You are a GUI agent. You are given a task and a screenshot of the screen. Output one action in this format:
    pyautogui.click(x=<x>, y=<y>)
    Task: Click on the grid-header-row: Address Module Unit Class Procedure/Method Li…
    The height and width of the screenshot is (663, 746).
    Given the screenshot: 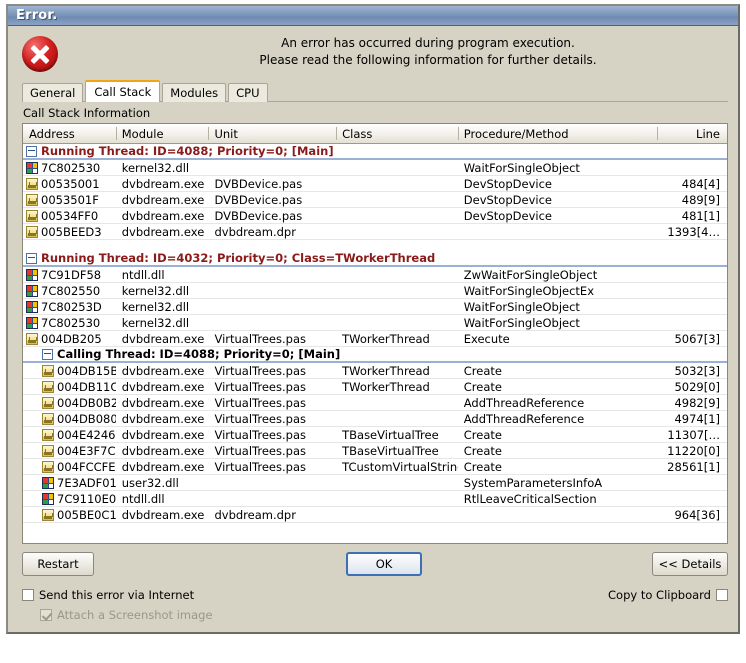 What is the action you would take?
    pyautogui.click(x=375, y=134)
    